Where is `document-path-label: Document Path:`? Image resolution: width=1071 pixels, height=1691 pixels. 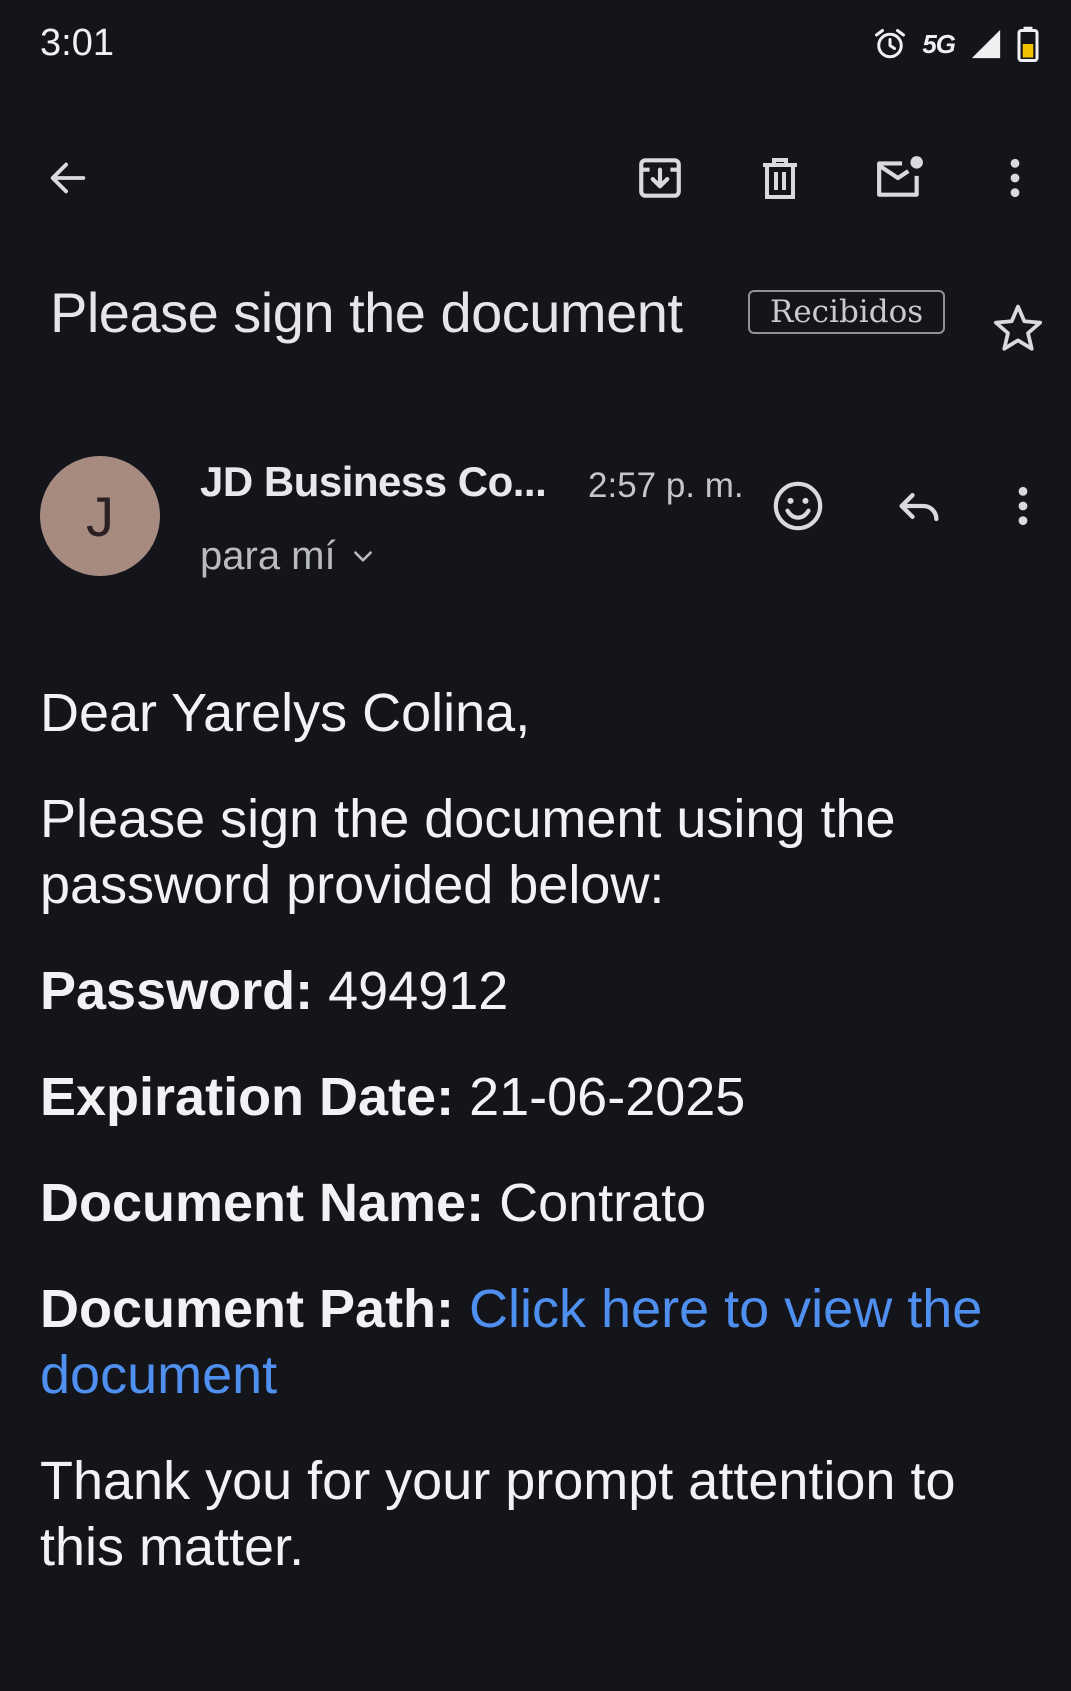 document-path-label: Document Path: is located at coordinates (247, 1309).